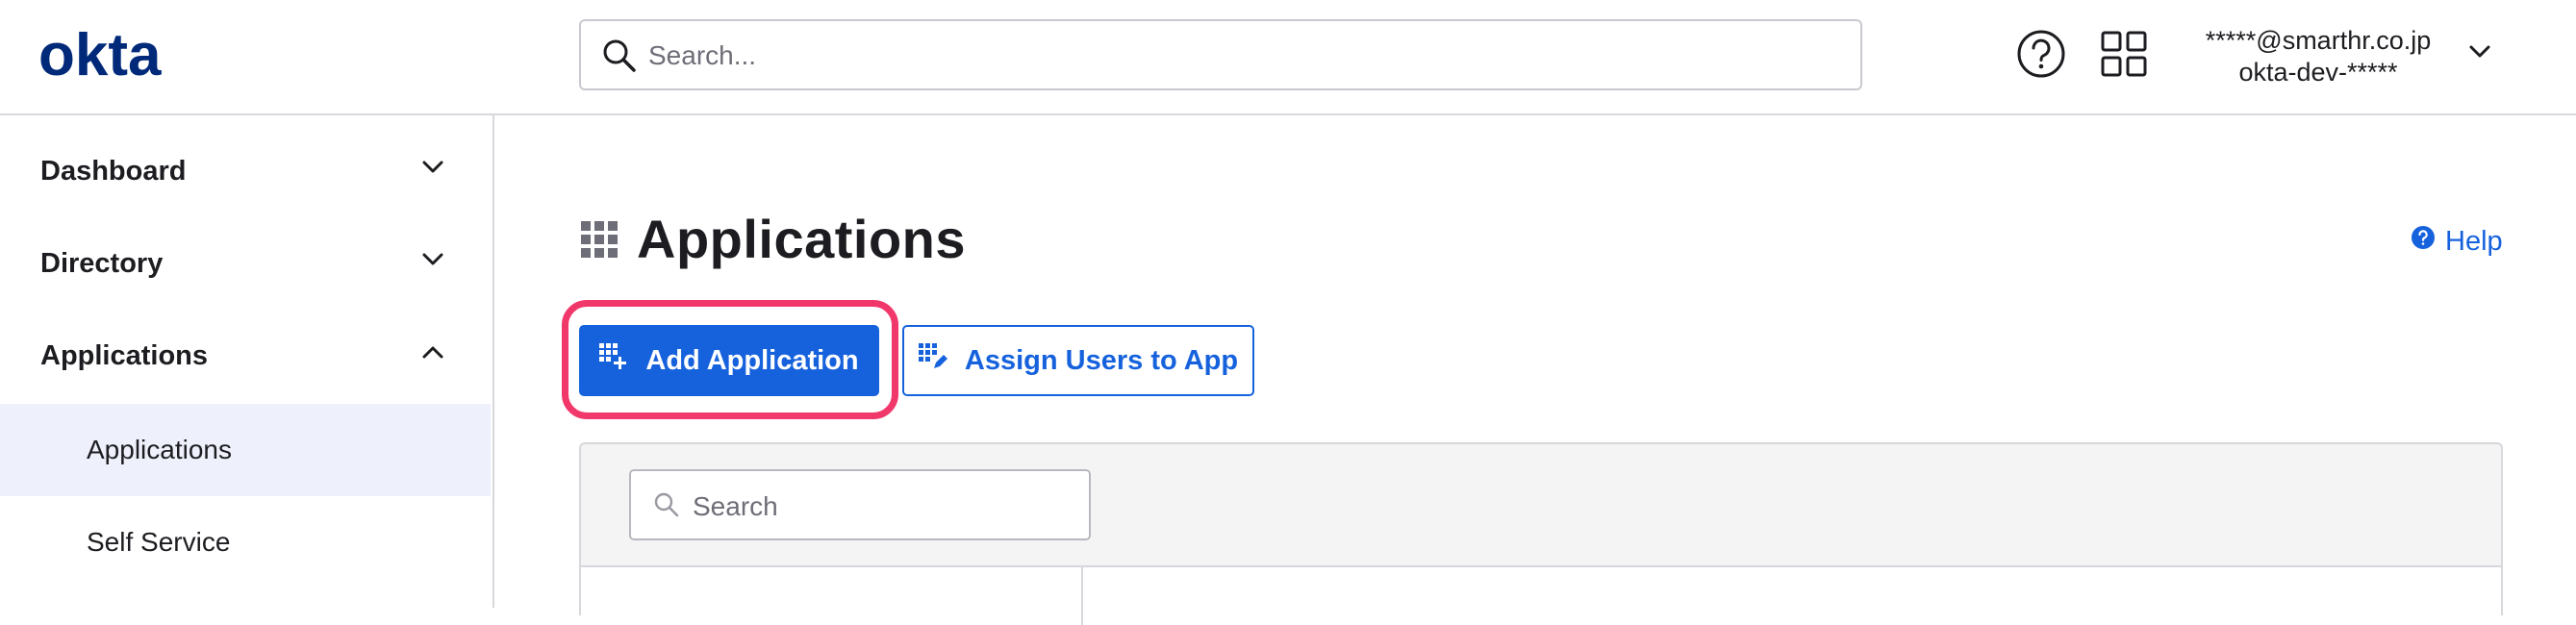  Describe the element at coordinates (831, 596) in the screenshot. I see `filter-column` at that location.